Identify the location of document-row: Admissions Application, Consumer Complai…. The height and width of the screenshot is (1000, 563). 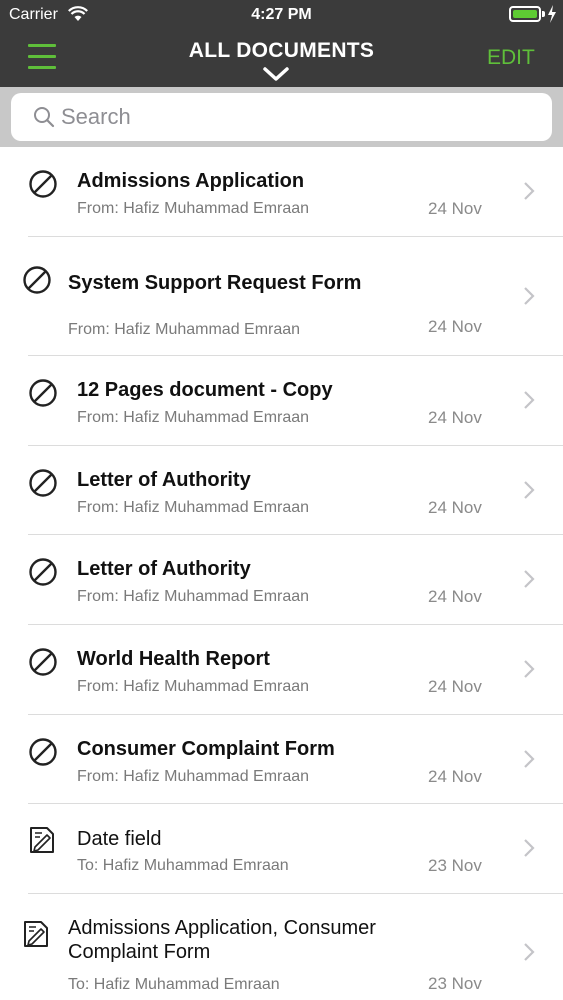
(281, 947).